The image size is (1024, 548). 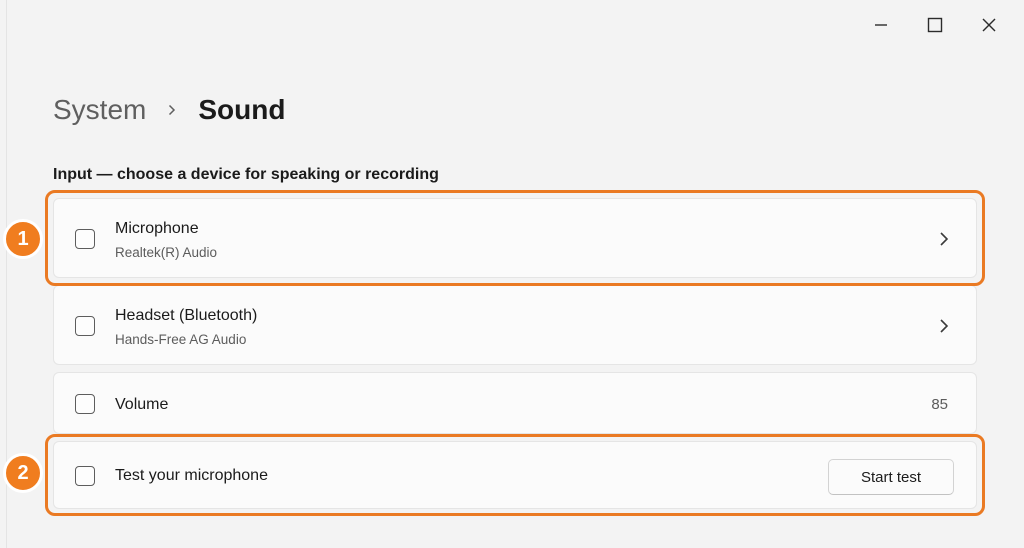 What do you see at coordinates (85, 476) in the screenshot?
I see `test-microphone-checkbox` at bounding box center [85, 476].